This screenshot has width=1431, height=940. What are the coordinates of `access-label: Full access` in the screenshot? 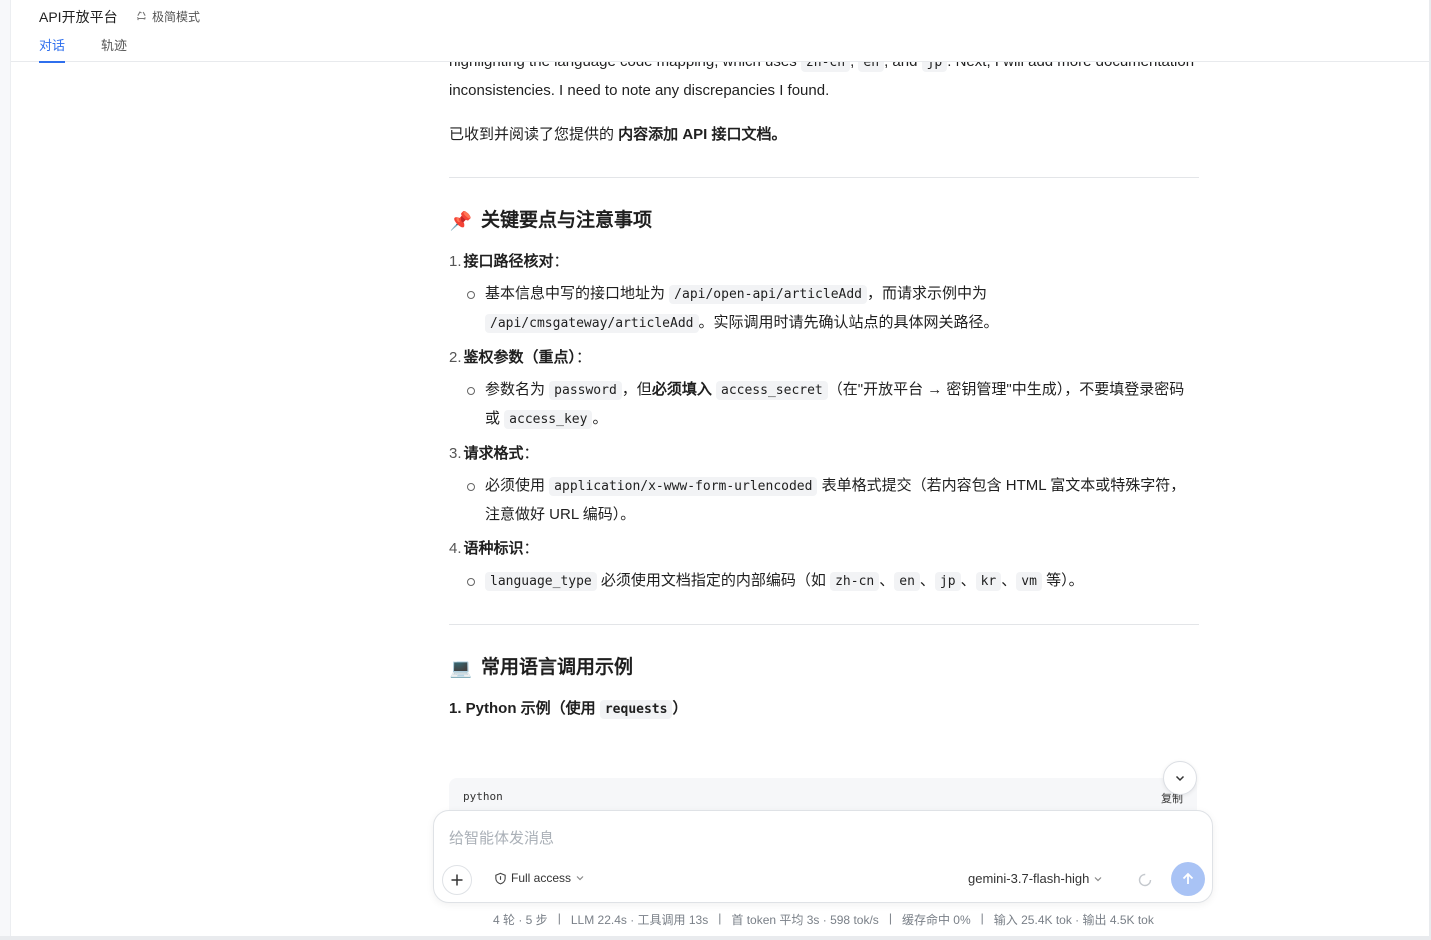 It's located at (541, 878).